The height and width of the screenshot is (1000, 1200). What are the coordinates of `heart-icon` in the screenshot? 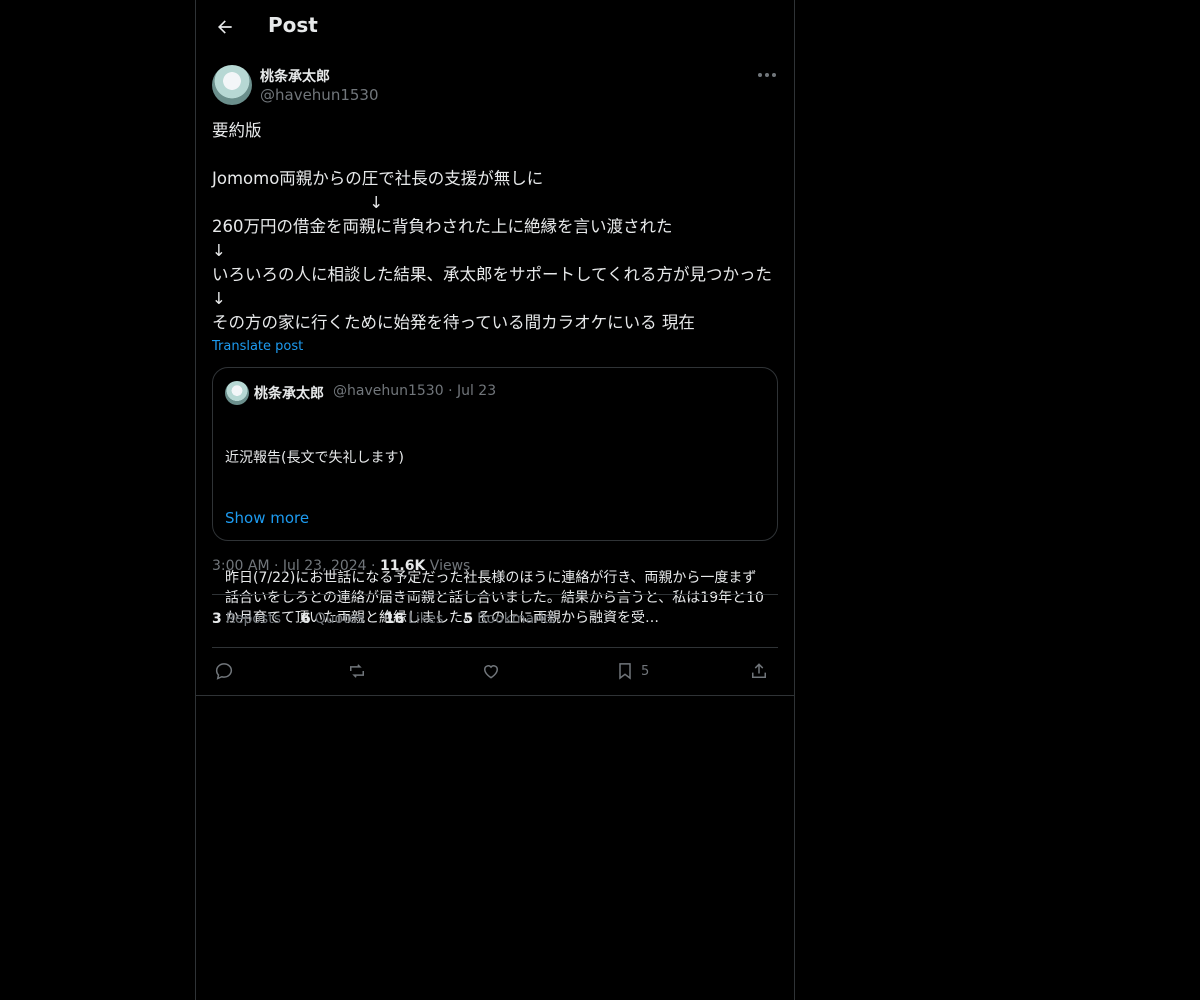 It's located at (491, 672).